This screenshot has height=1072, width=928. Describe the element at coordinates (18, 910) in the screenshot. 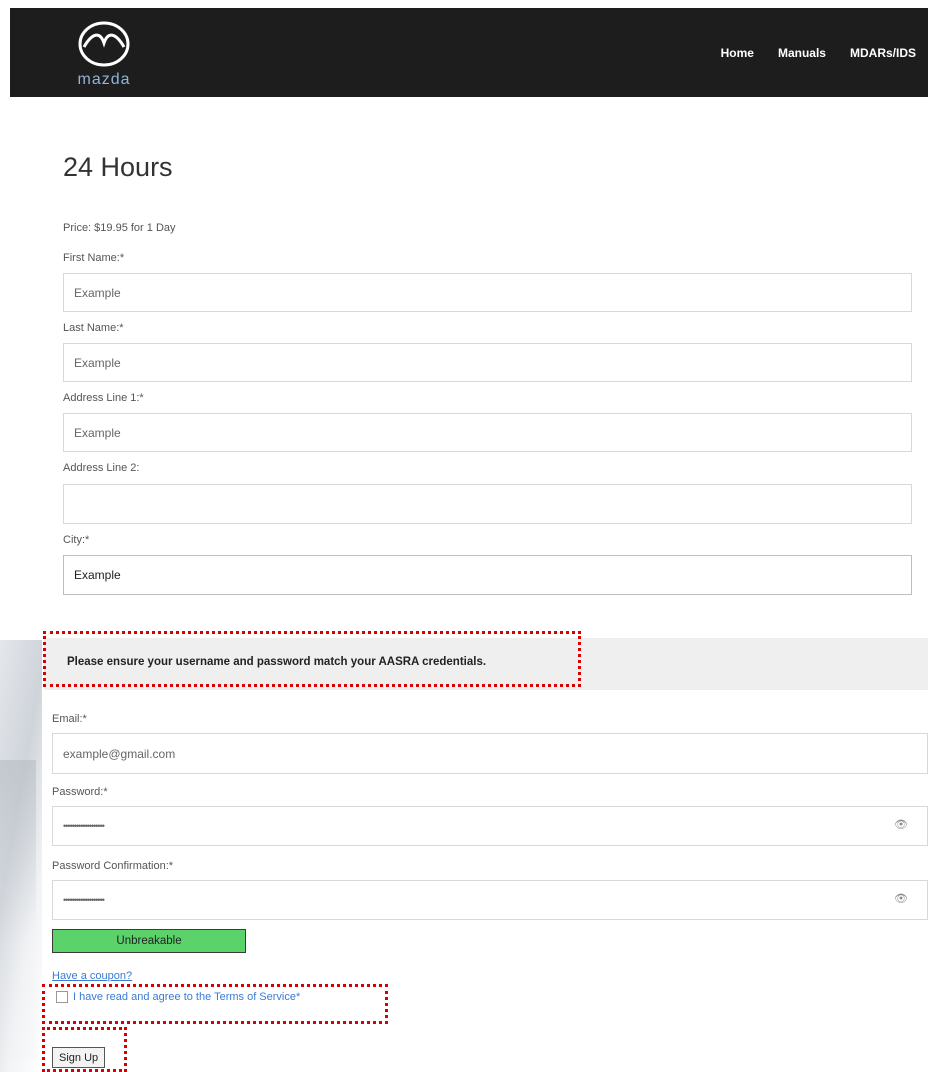

I see `background-decoration-shade` at that location.